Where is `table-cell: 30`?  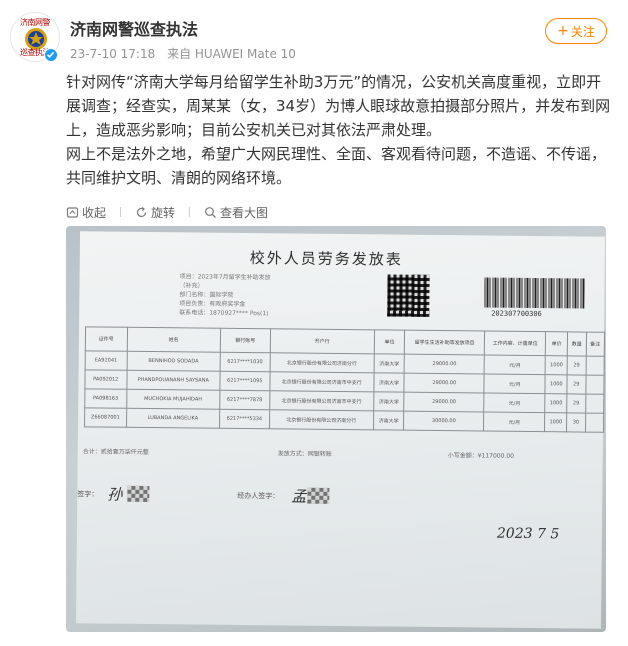
table-cell: 30 is located at coordinates (576, 422).